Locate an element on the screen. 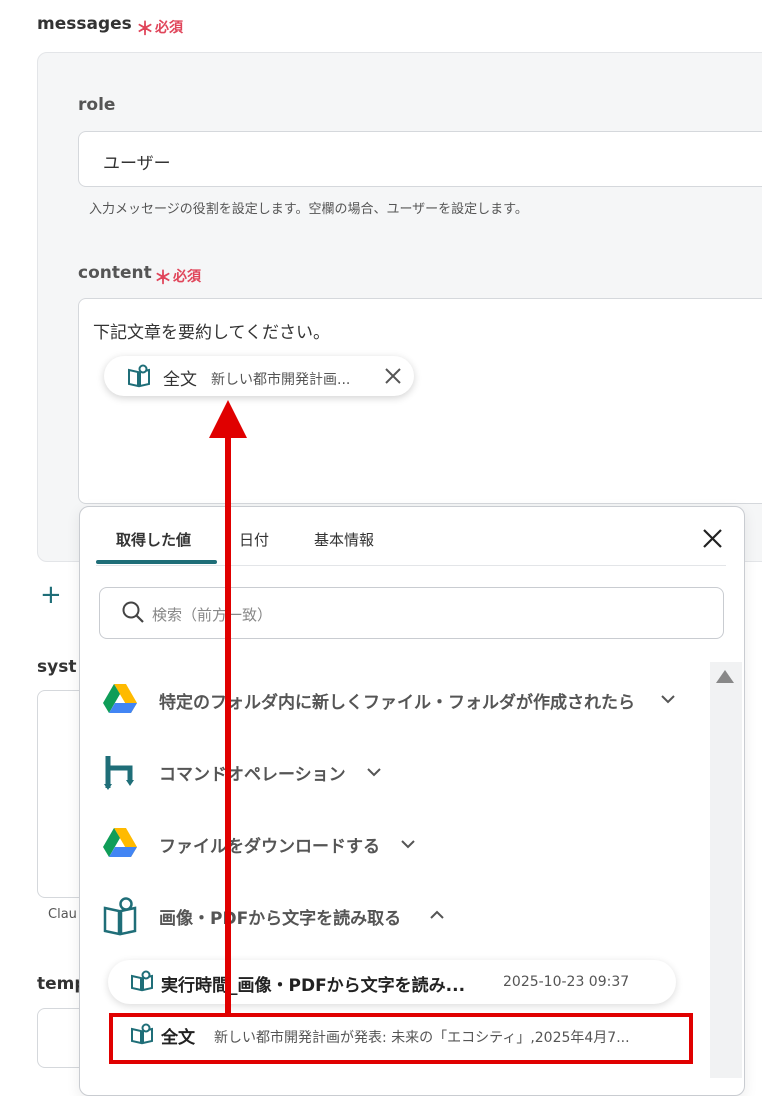 Image resolution: width=762 pixels, height=1096 pixels. tab-date: 日付 is located at coordinates (254, 539).